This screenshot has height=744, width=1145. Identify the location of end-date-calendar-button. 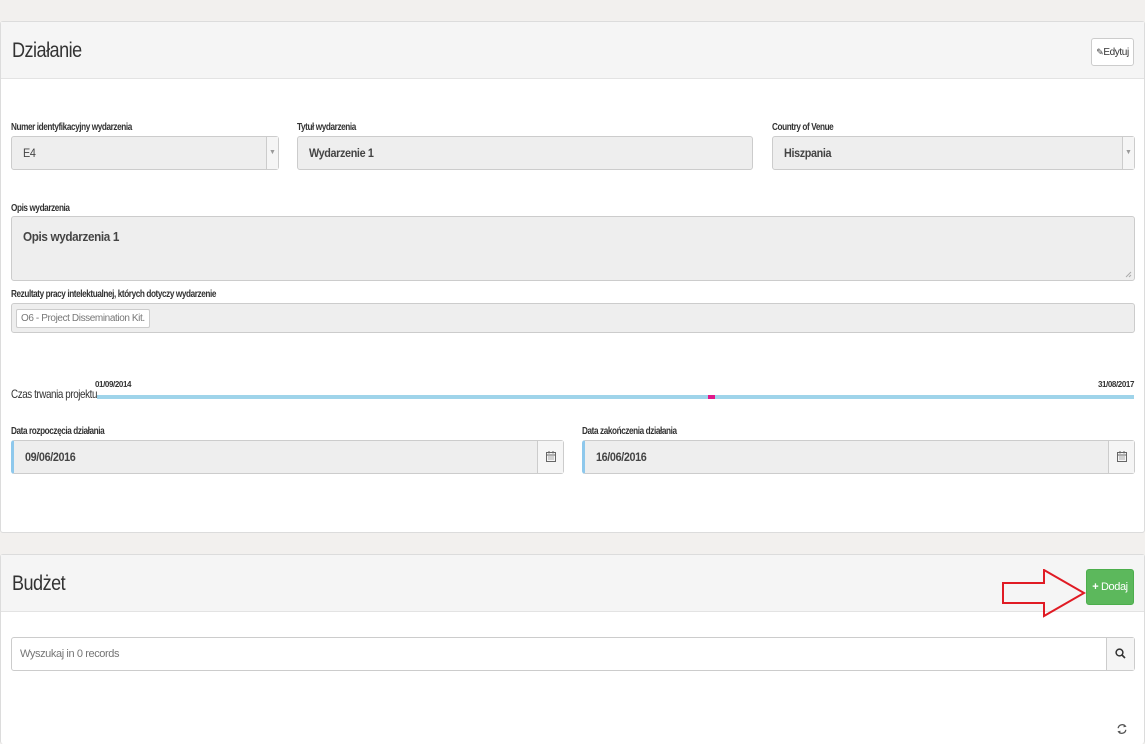
(1121, 457).